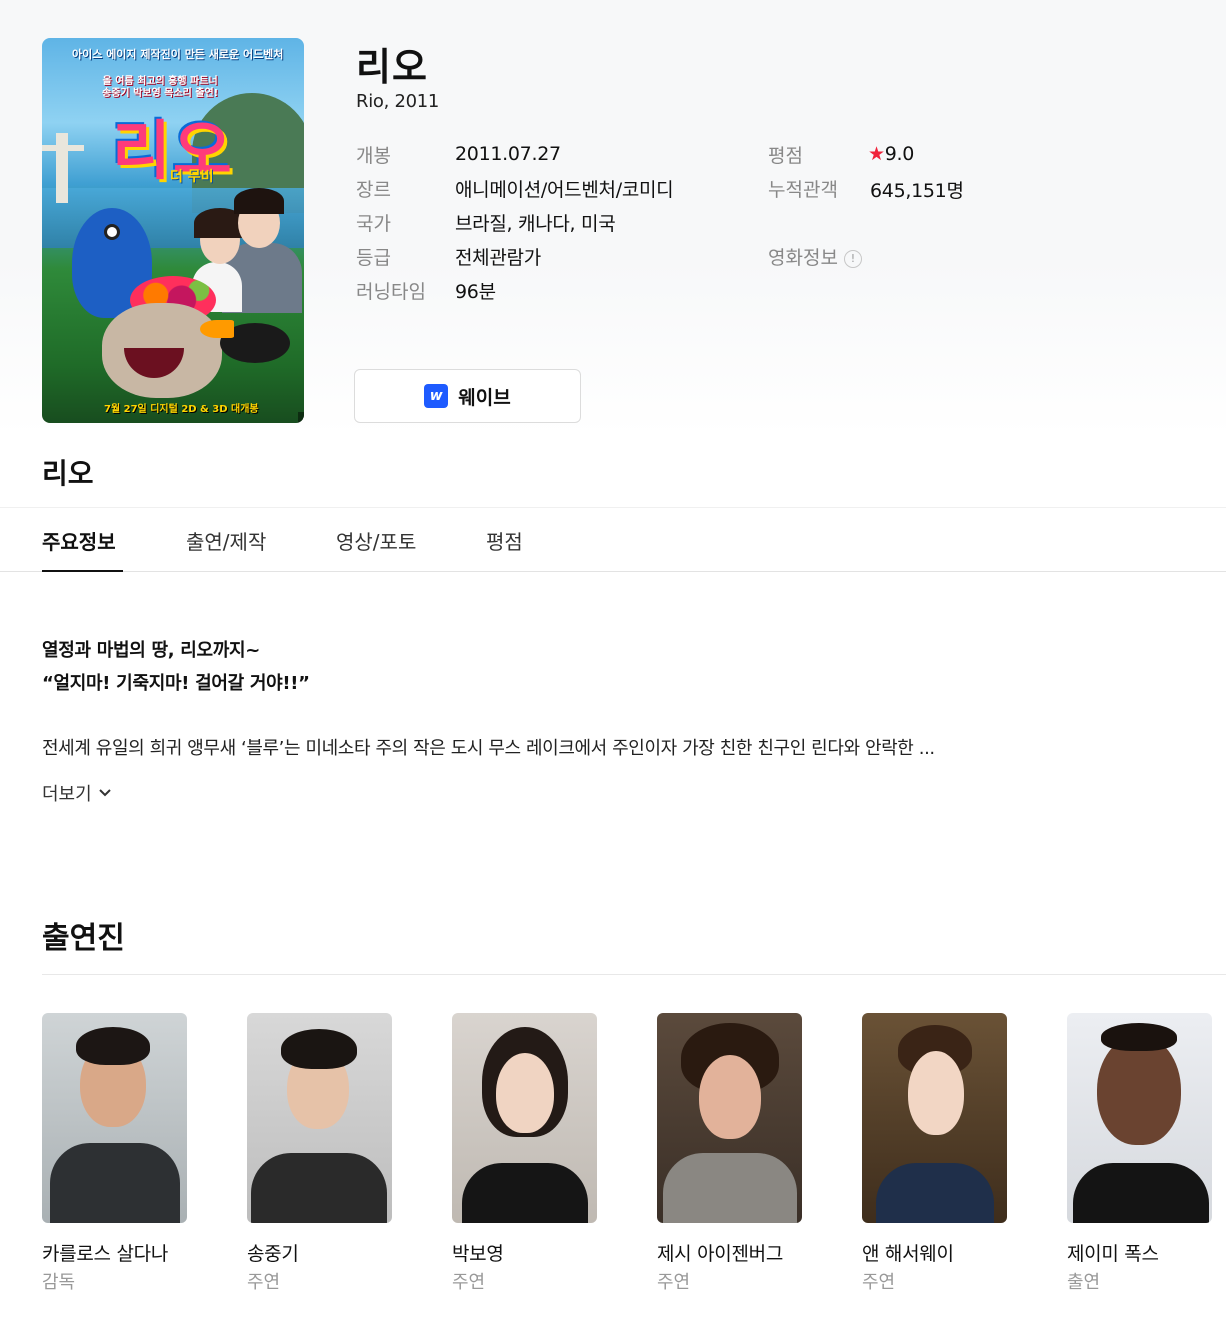 The height and width of the screenshot is (1336, 1226). I want to click on rating-value-wrap: ★9.0, so click(891, 154).